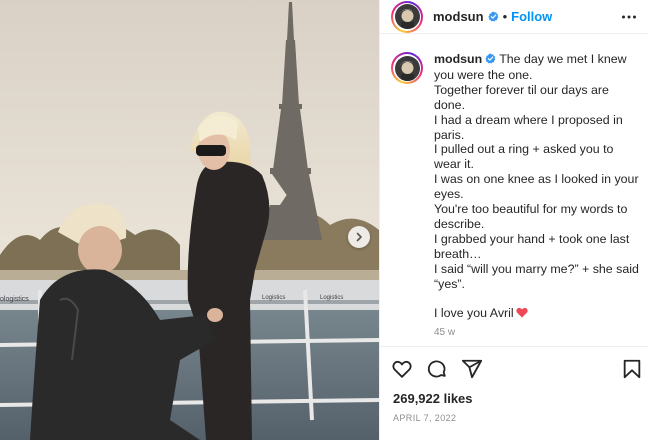  I want to click on post-actions, so click(516, 370).